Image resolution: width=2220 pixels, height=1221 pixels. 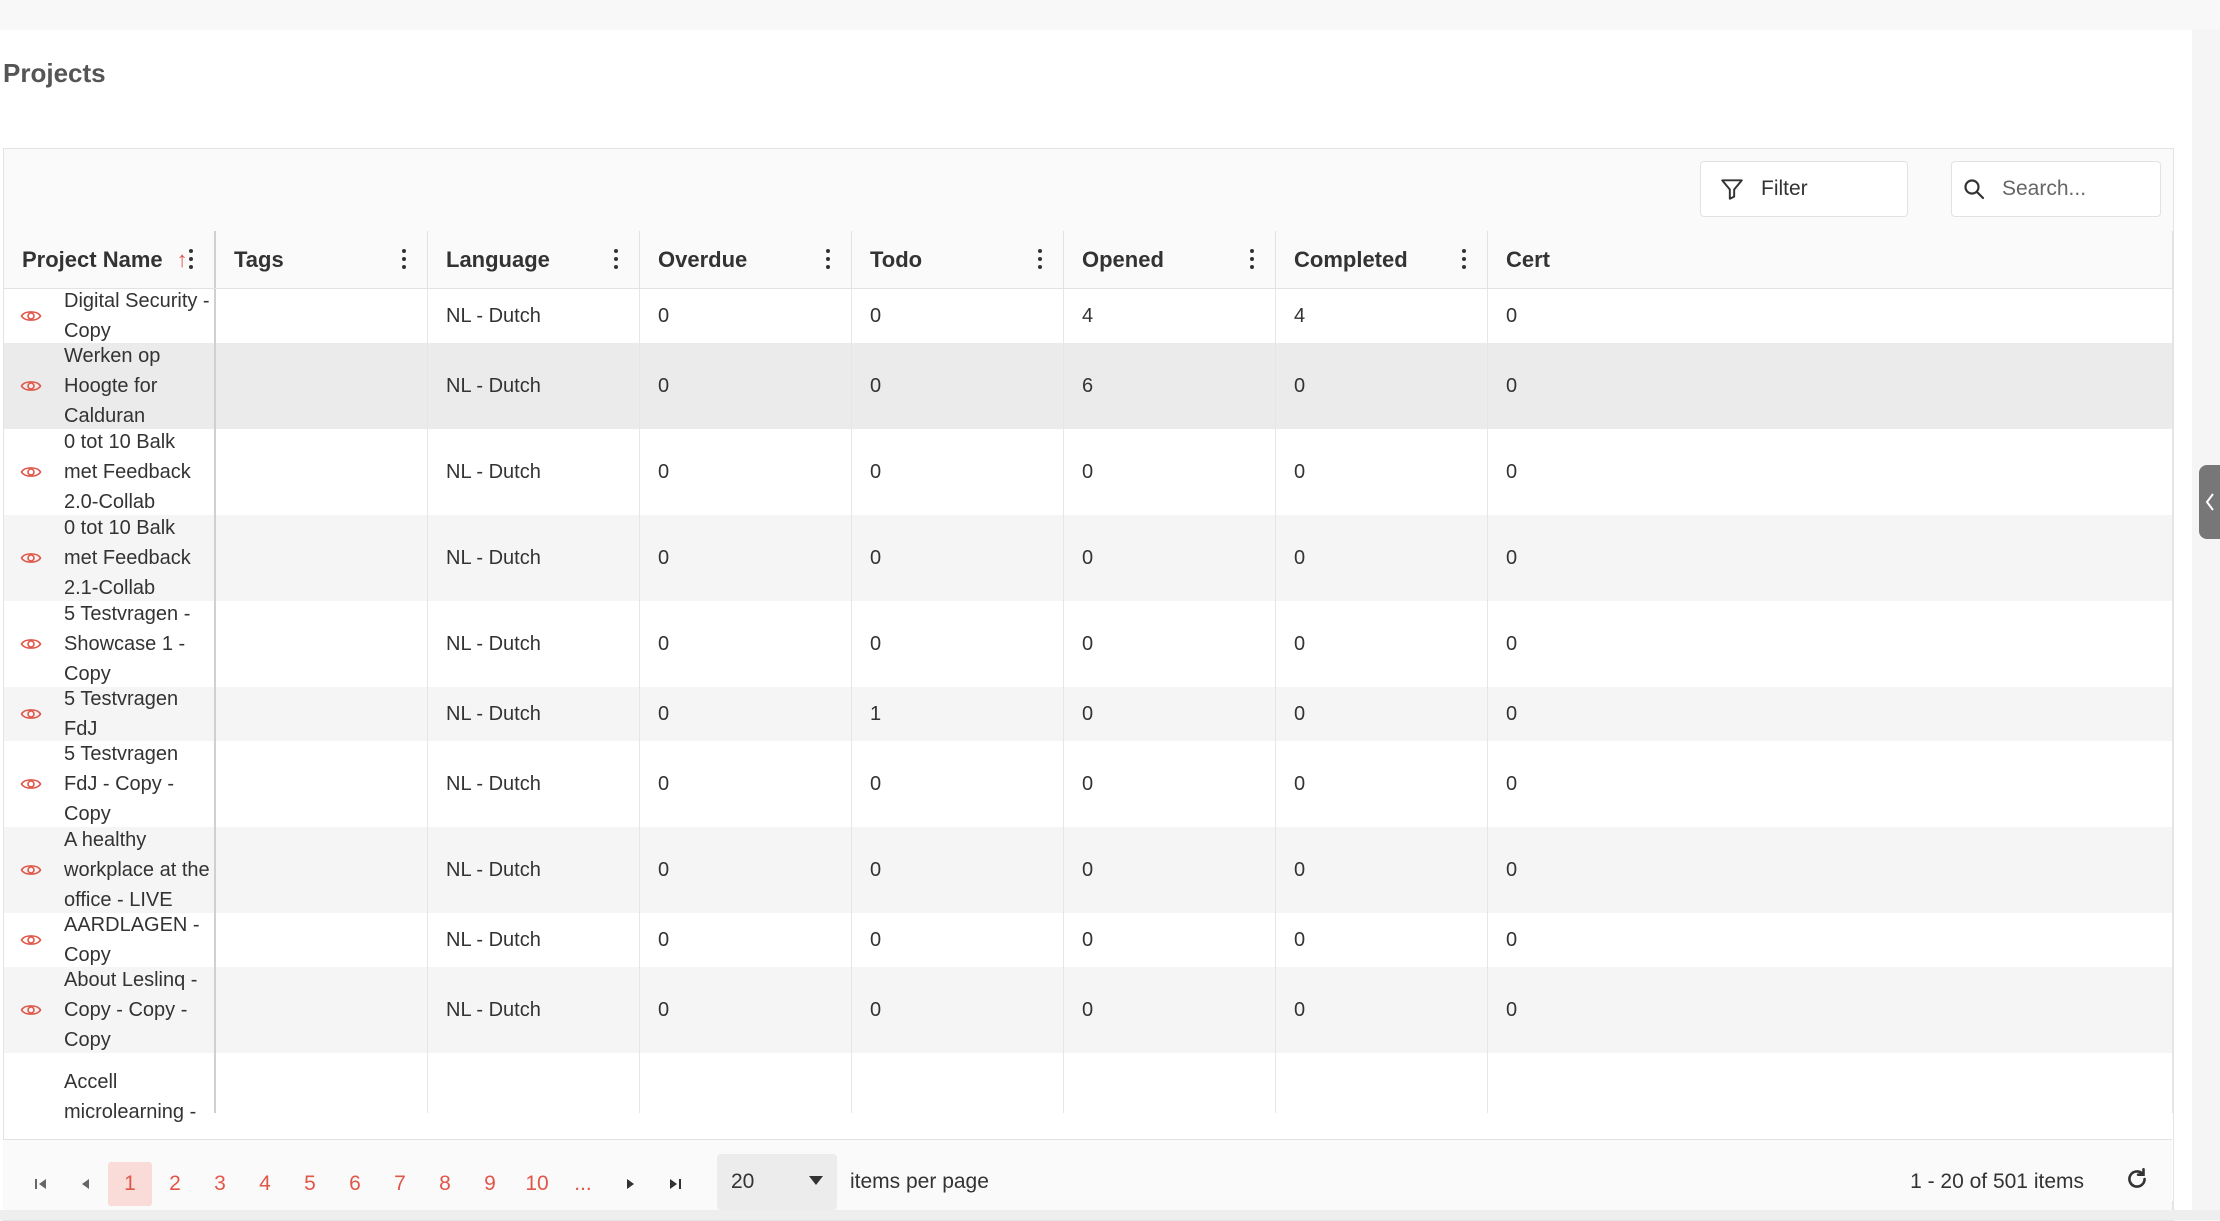 What do you see at coordinates (322, 259) in the screenshot?
I see `column-header-tags: Tags` at bounding box center [322, 259].